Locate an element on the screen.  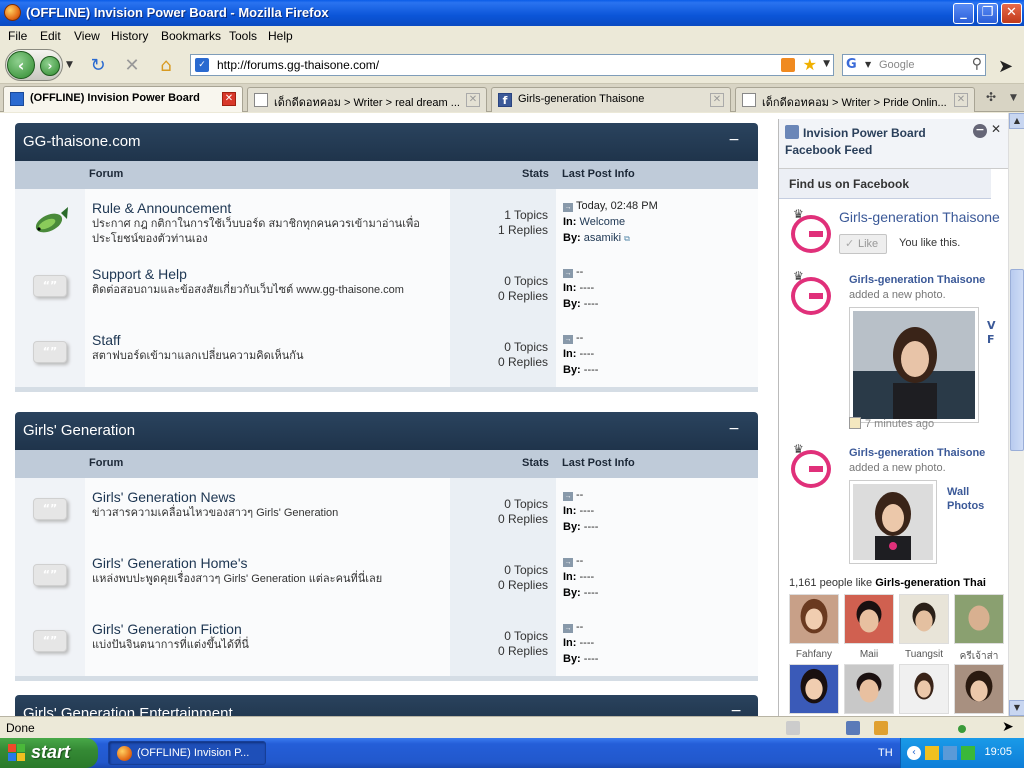
page-name-link: Girls-generation Thaisone is located at coordinates (919, 217).